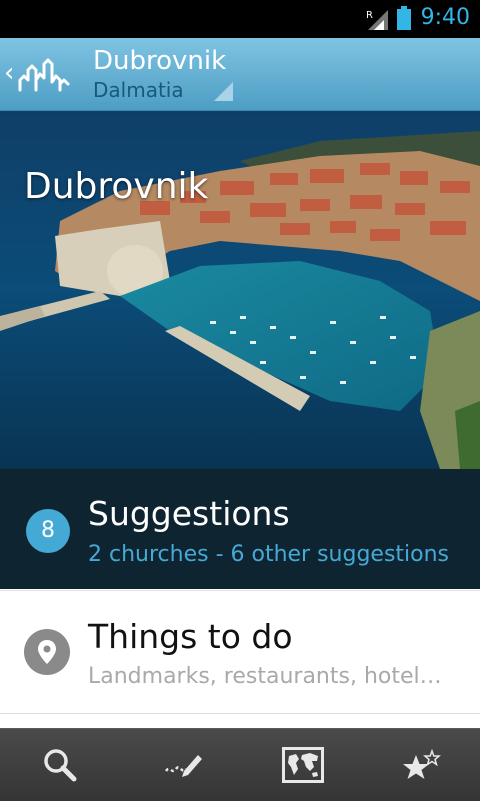 This screenshot has width=480, height=801. Describe the element at coordinates (138, 90) in the screenshot. I see `page-subtitle: Dalmatia` at that location.